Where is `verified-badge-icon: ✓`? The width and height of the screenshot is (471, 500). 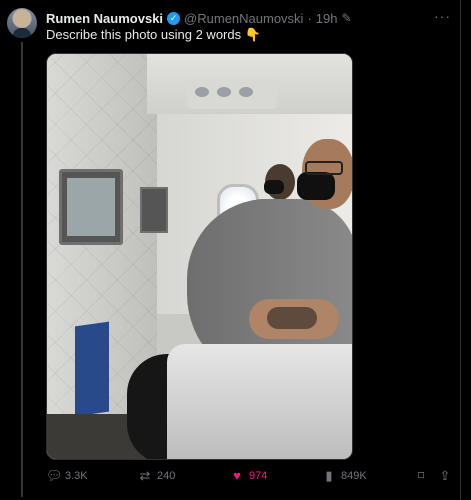 verified-badge-icon: ✓ is located at coordinates (174, 18).